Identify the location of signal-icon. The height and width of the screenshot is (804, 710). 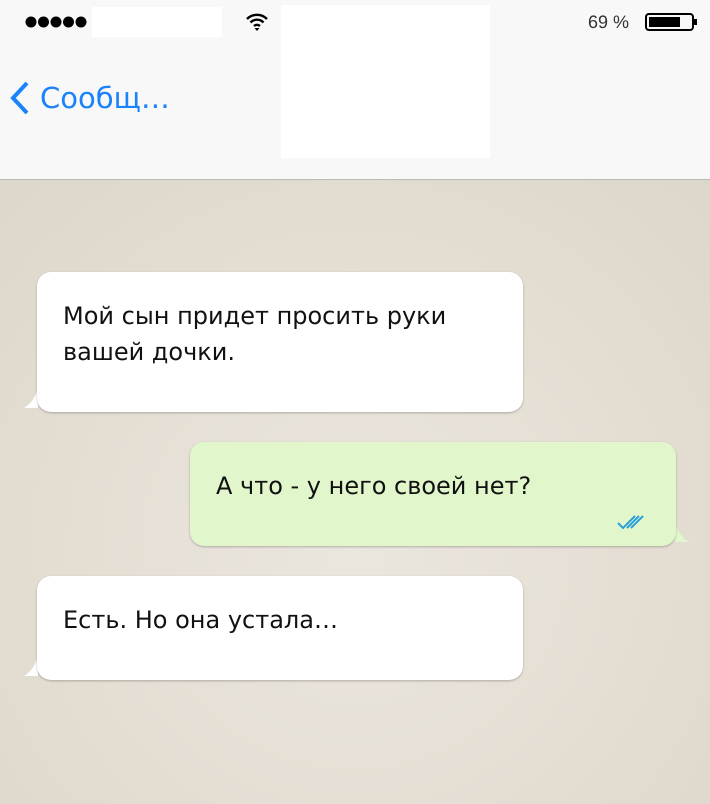
(56, 22).